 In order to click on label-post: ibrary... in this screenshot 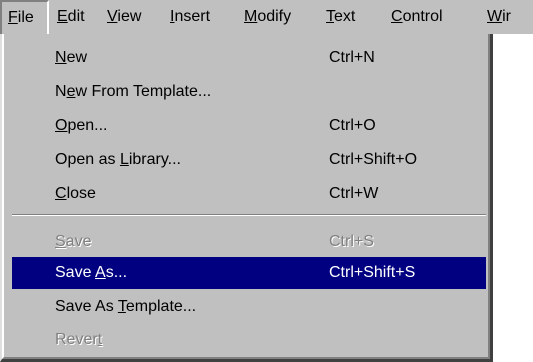, I will do `click(154, 159)`.